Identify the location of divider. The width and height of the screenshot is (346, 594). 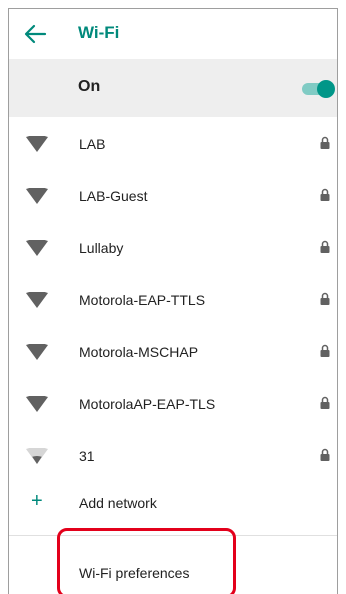
(173, 535).